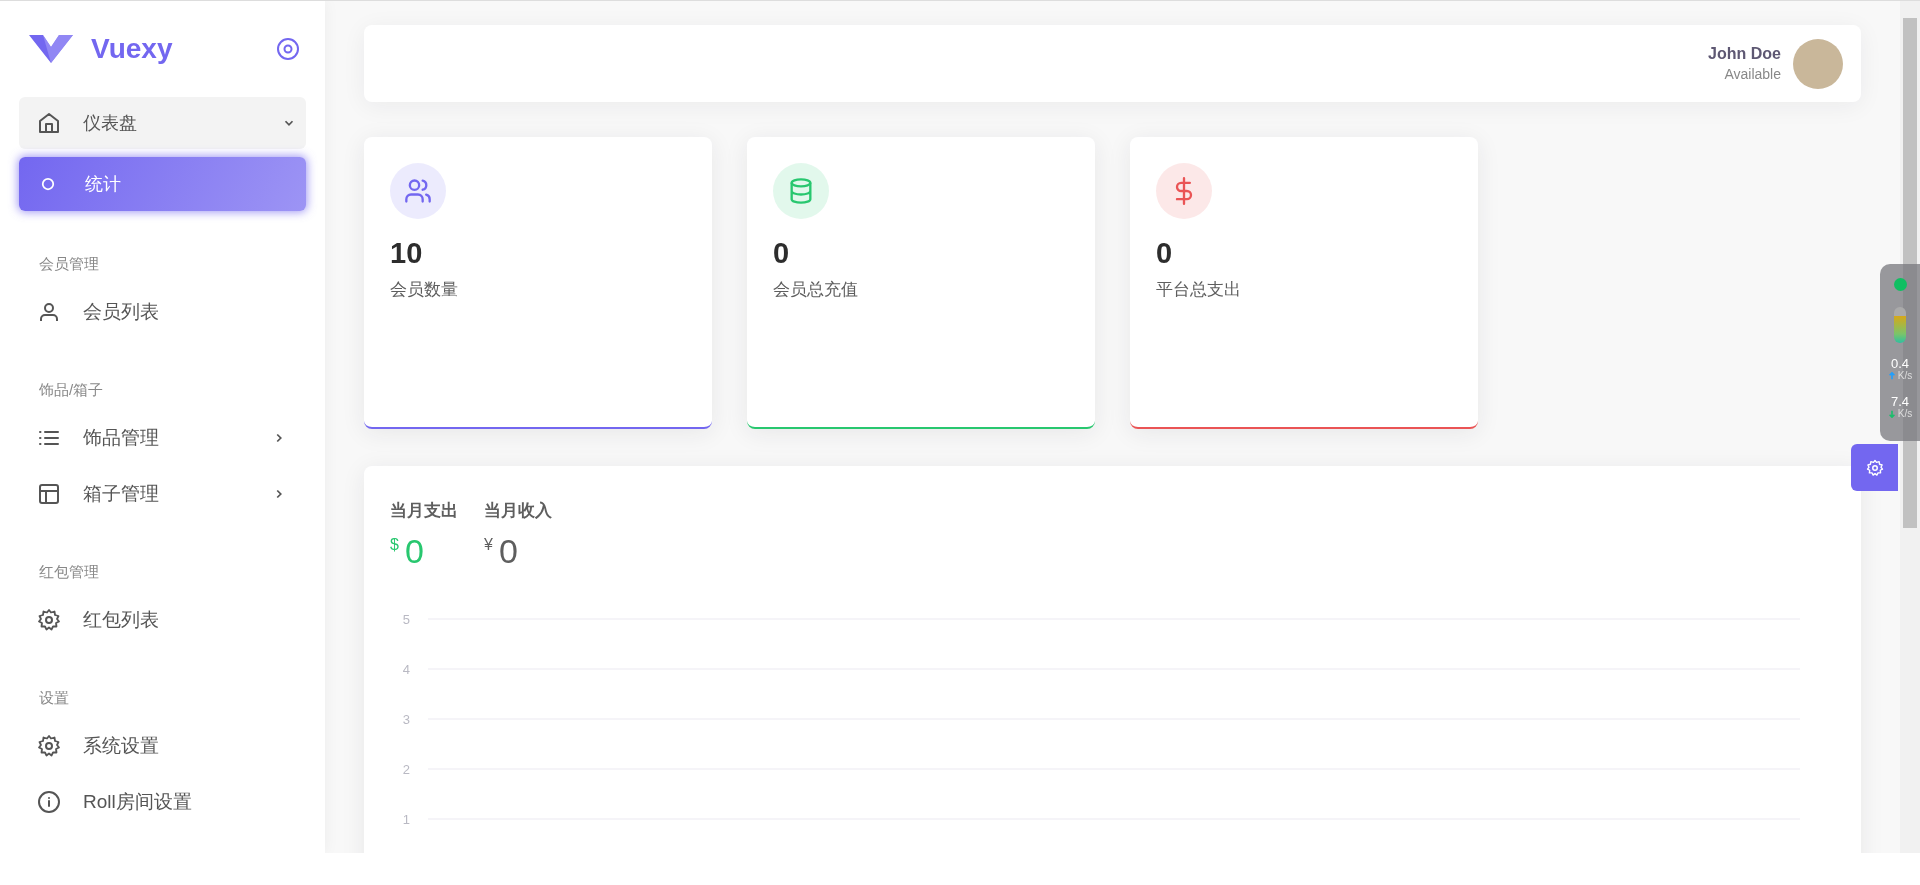 This screenshot has height=885, width=1920. What do you see at coordinates (816, 290) in the screenshot?
I see `stat-label: 会员总充值` at bounding box center [816, 290].